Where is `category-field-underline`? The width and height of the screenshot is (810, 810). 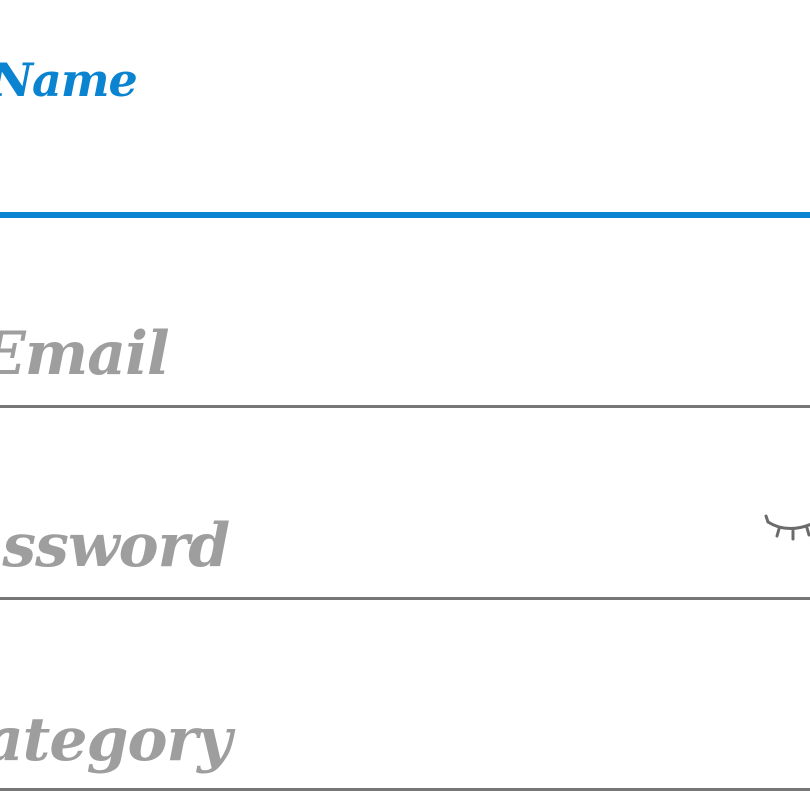
category-field-underline is located at coordinates (405, 789).